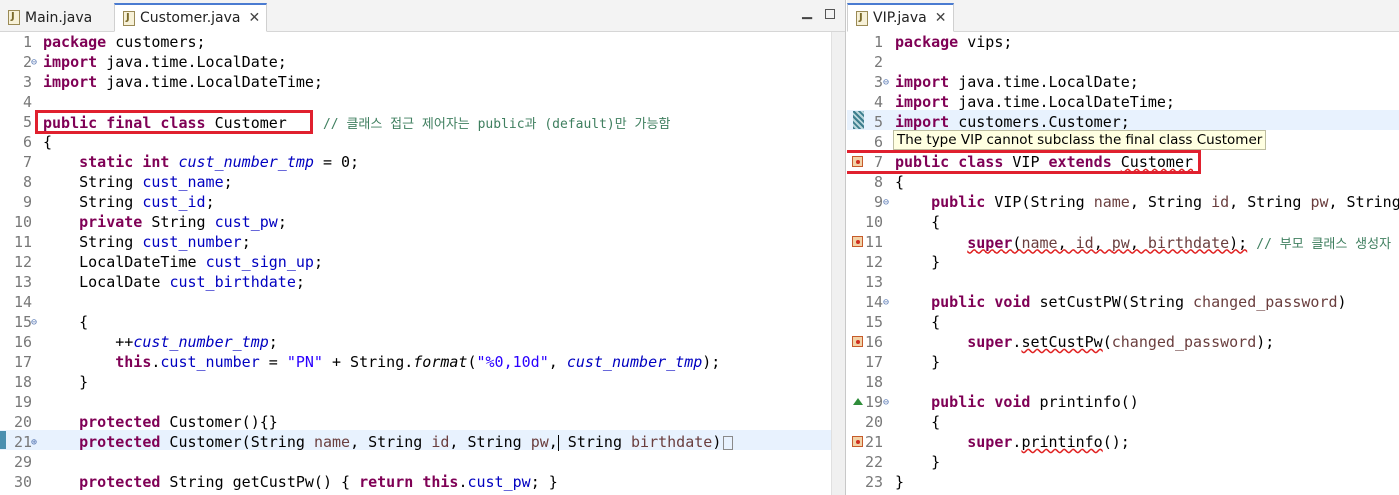 This screenshot has height=495, width=1399. Describe the element at coordinates (858, 401) in the screenshot. I see `override-marker-icon` at that location.